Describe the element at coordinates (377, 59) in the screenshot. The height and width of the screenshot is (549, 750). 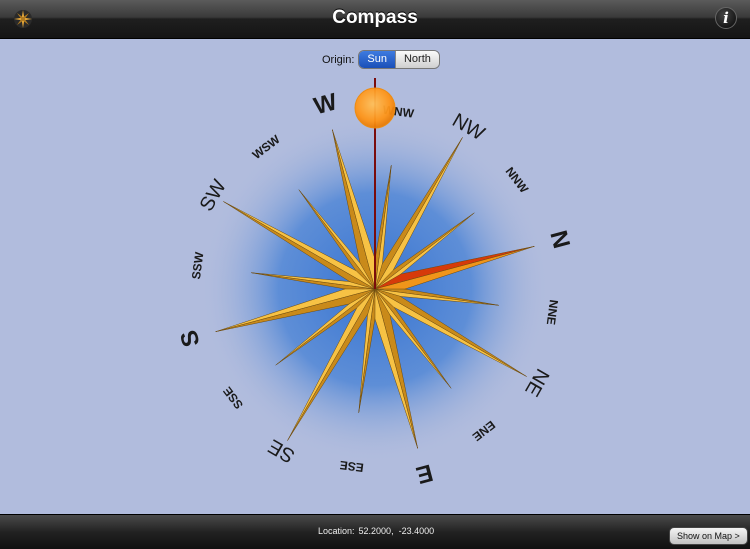
I see `origin-sun-button: Sun` at that location.